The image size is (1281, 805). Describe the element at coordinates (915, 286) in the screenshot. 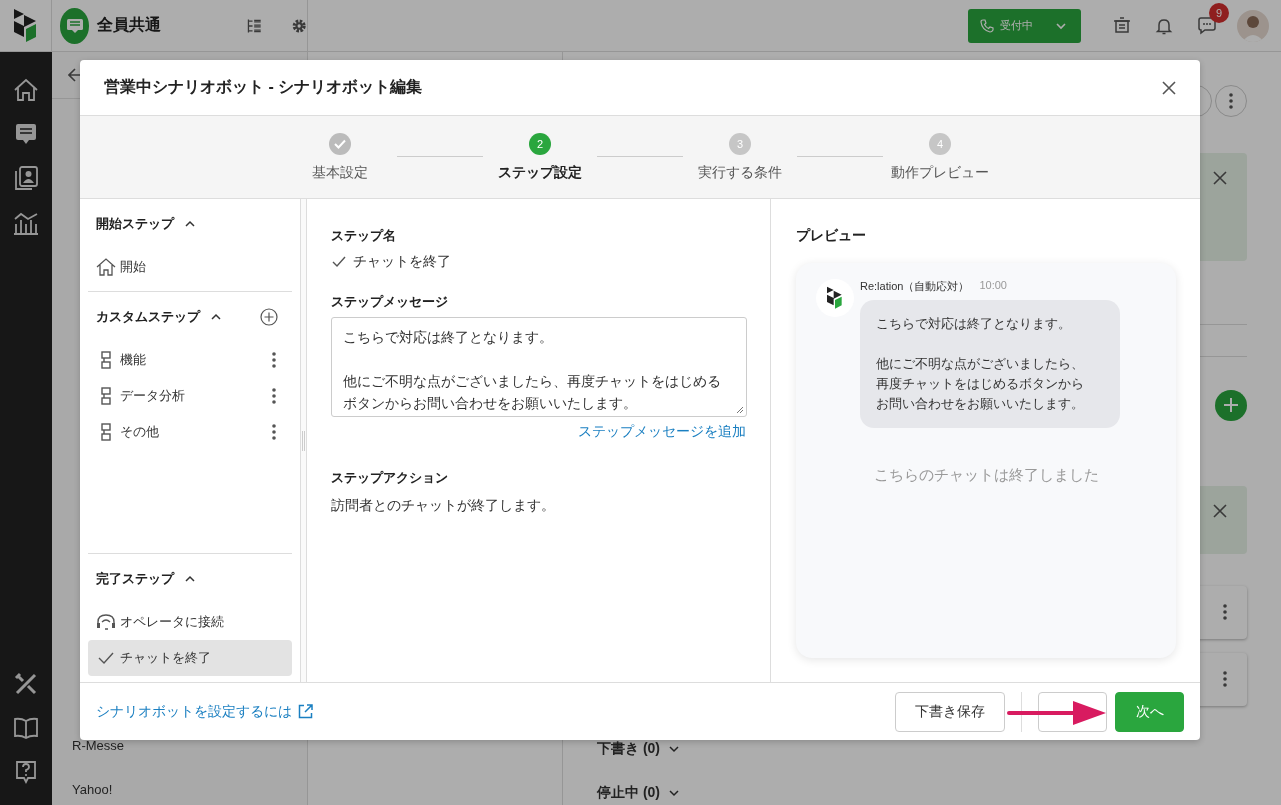

I see `sender-name: Re:lation（自動応対）` at that location.